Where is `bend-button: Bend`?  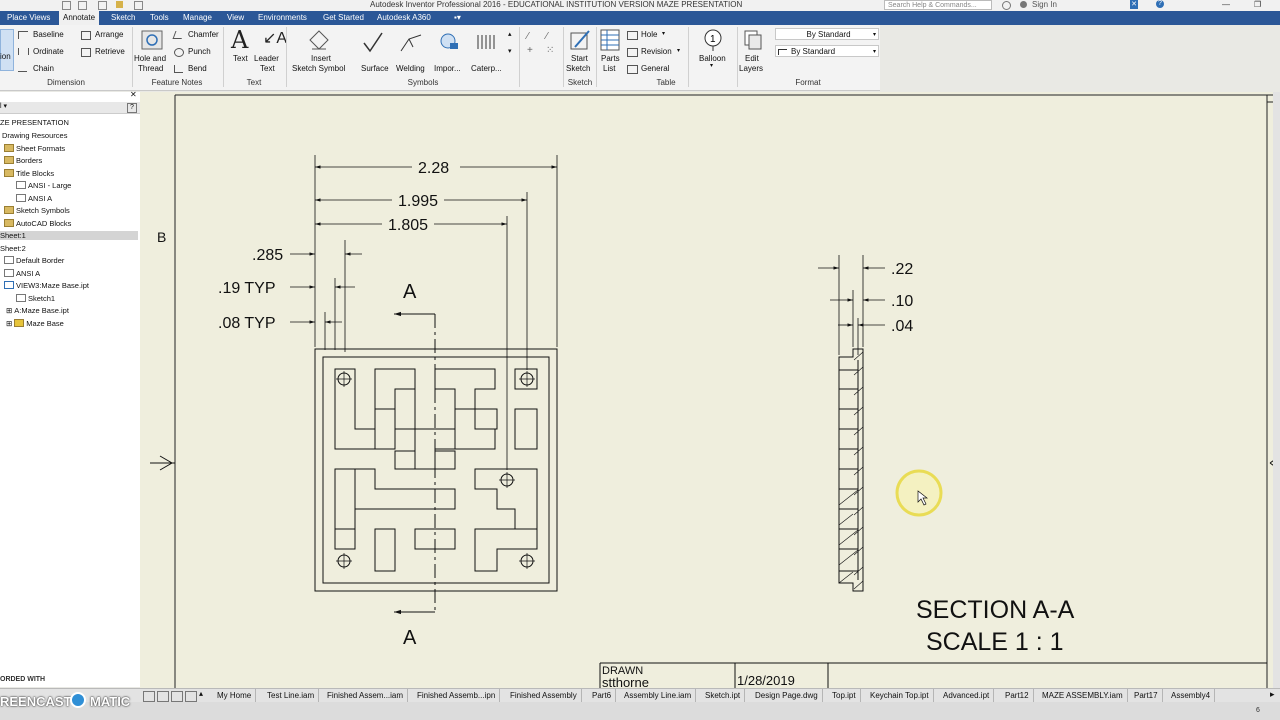
bend-button: Bend is located at coordinates (197, 68).